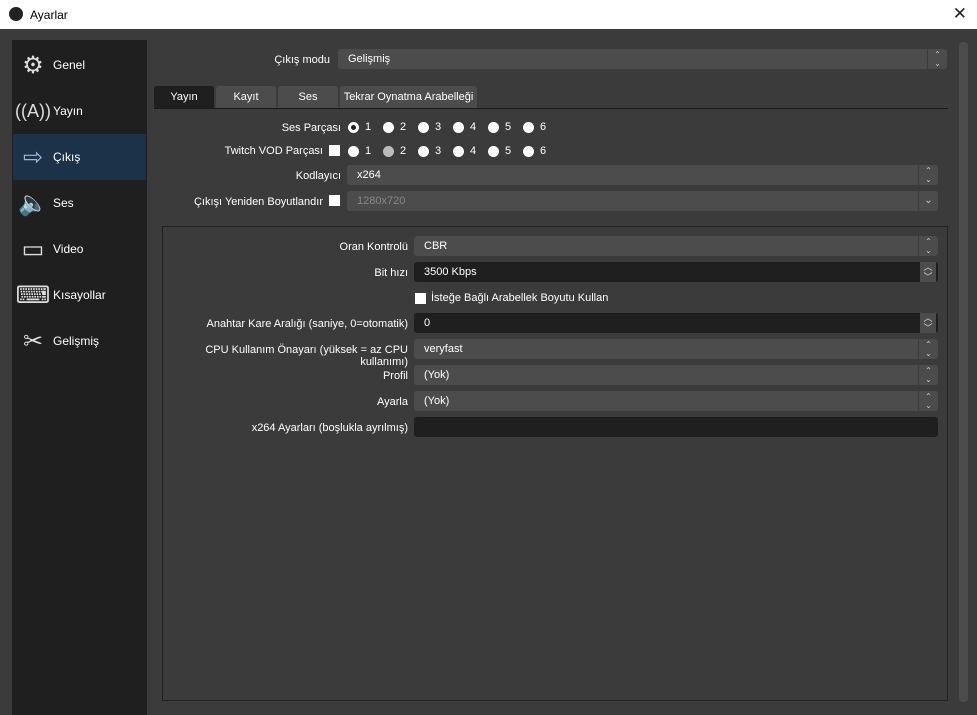  What do you see at coordinates (258, 202) in the screenshot?
I see `rescale-label: Çıkışı Yeniden Boyutlandır` at bounding box center [258, 202].